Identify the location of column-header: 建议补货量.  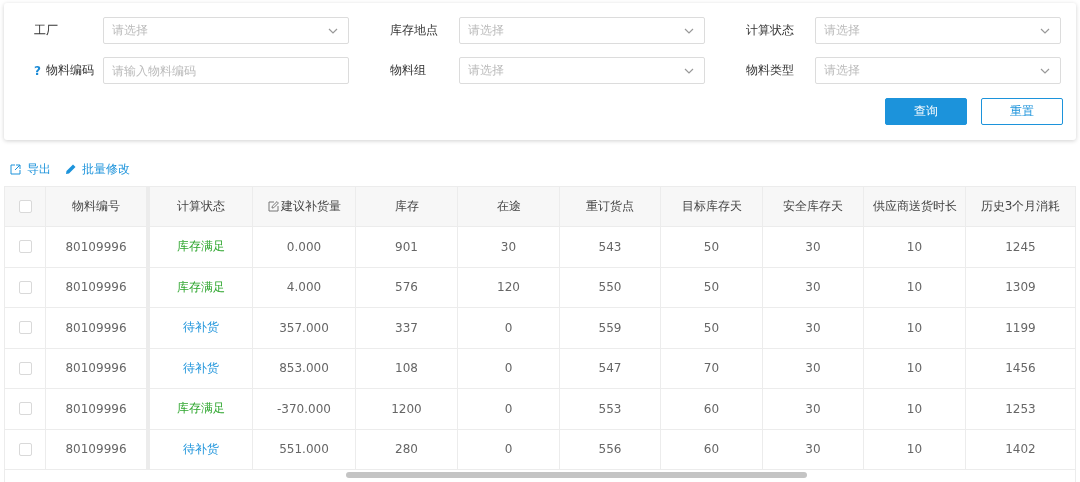
(310, 206).